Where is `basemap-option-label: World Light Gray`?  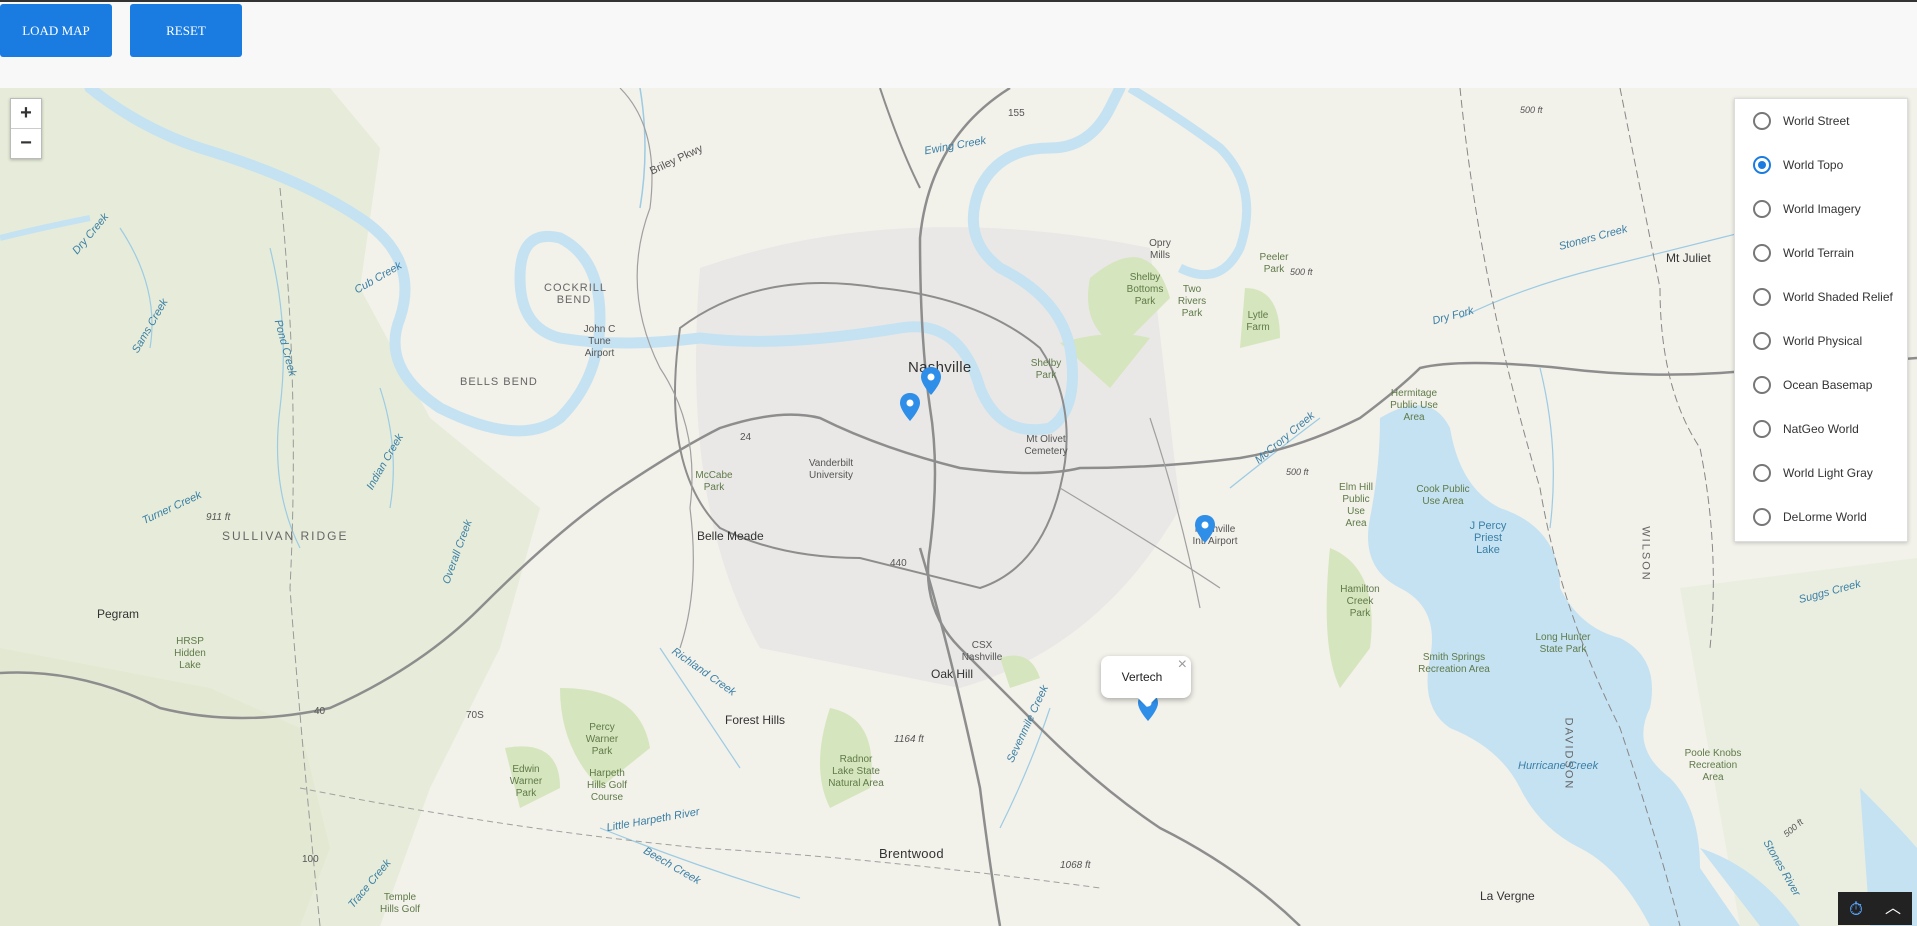
basemap-option-label: World Light Gray is located at coordinates (1828, 473).